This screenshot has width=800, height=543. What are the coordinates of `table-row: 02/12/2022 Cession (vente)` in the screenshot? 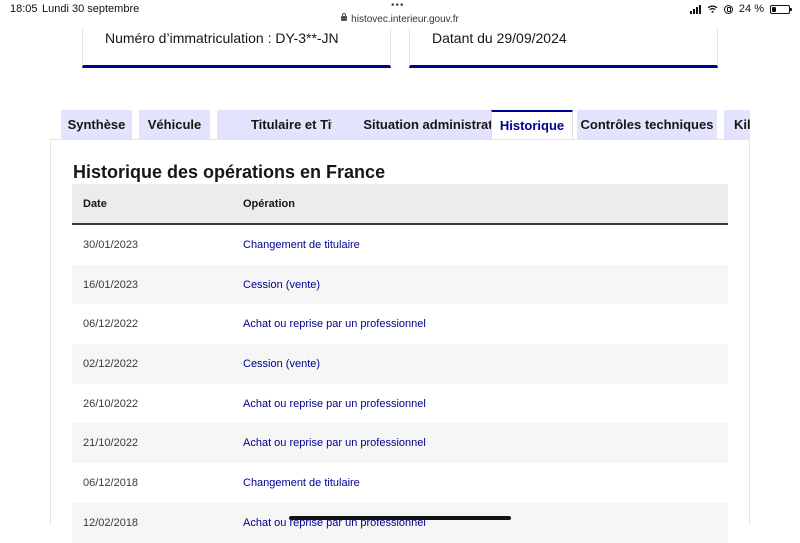 It's located at (400, 364).